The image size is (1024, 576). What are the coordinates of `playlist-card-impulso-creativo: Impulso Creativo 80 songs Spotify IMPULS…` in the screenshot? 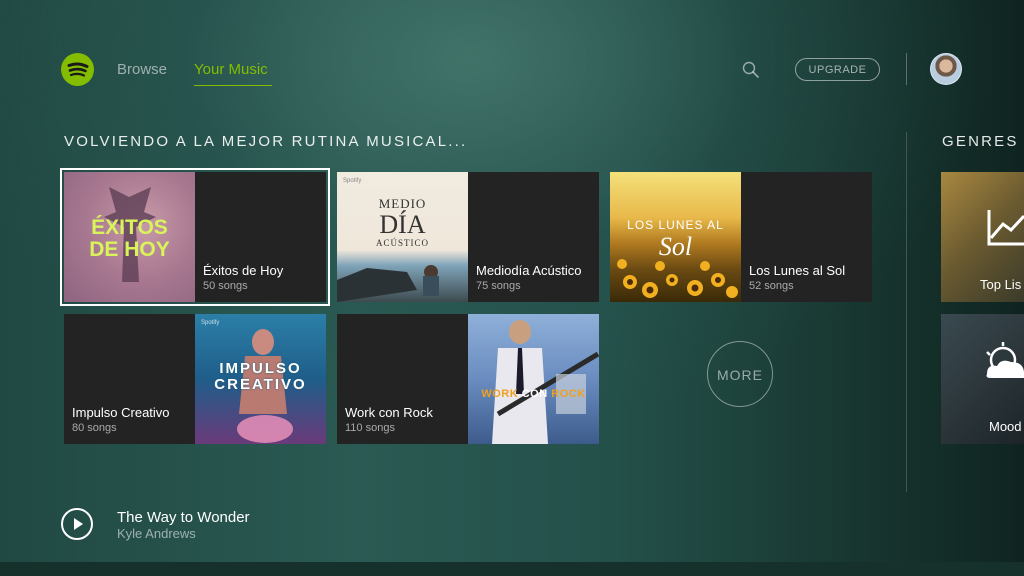 It's located at (195, 379).